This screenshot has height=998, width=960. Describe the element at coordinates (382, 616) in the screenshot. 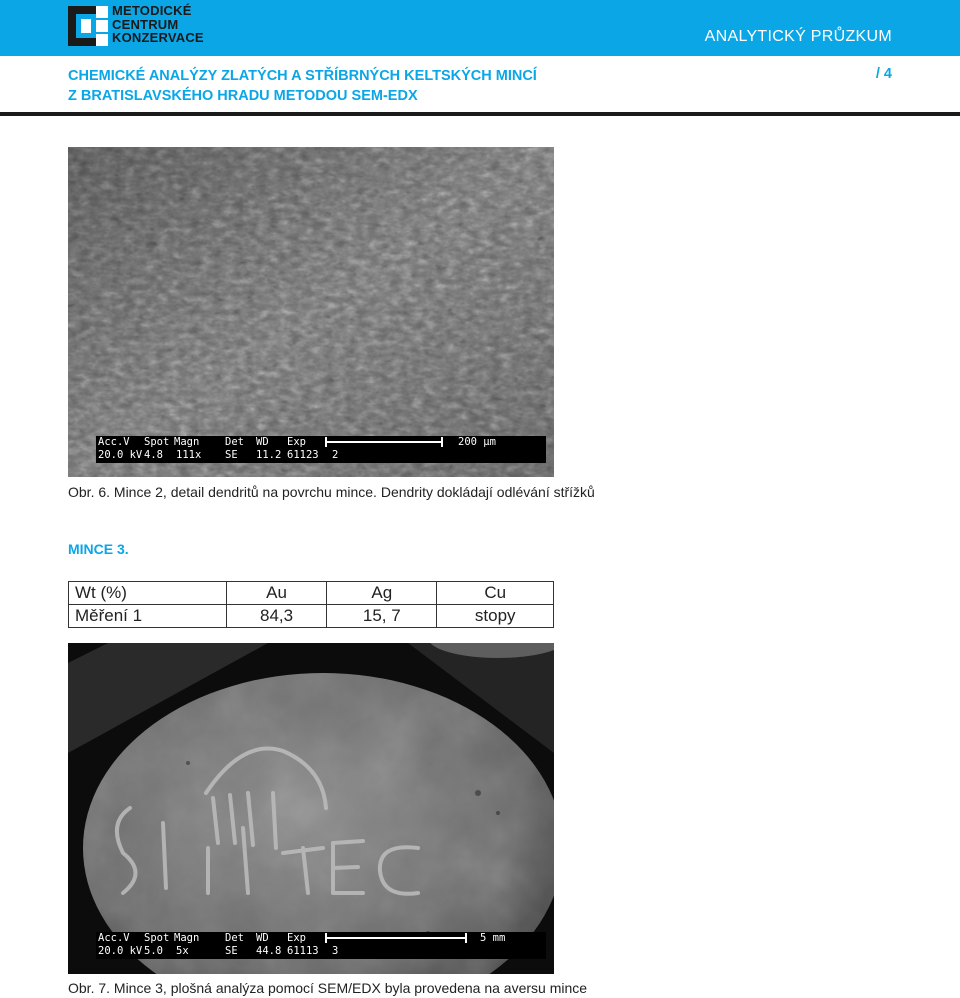

I see `table-cell: 15, 7` at that location.